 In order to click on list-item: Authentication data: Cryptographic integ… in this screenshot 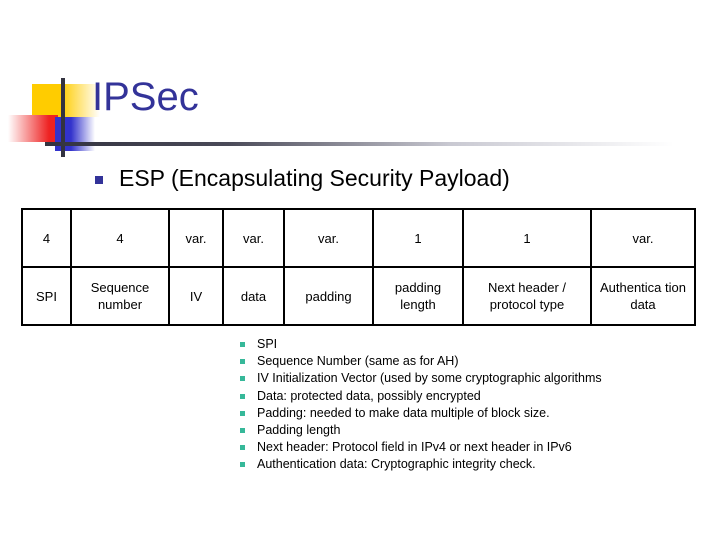, I will do `click(421, 464)`.